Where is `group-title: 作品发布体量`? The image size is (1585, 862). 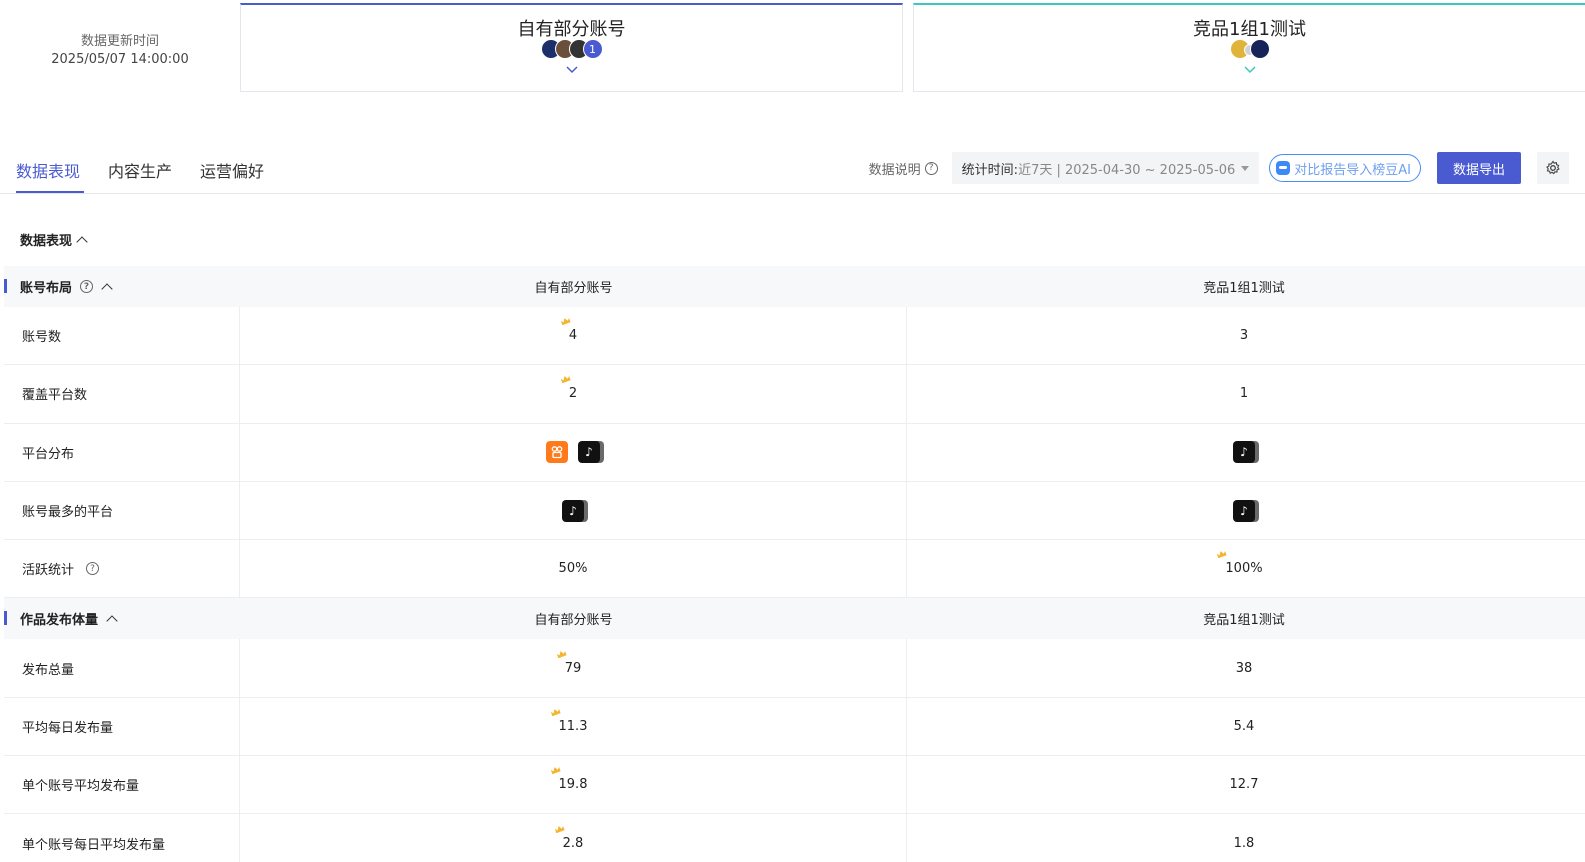
group-title: 作品发布体量 is located at coordinates (59, 621).